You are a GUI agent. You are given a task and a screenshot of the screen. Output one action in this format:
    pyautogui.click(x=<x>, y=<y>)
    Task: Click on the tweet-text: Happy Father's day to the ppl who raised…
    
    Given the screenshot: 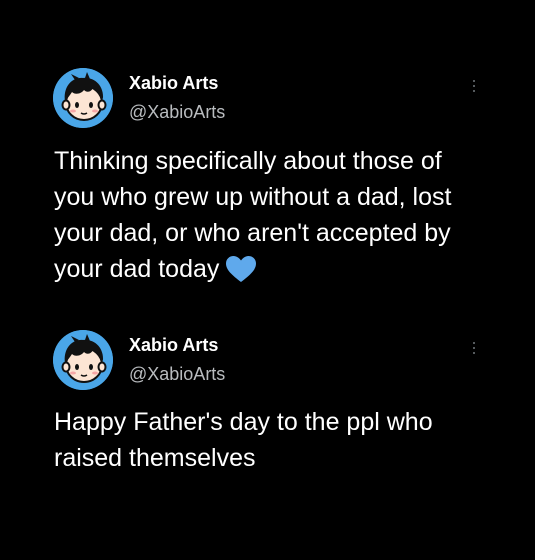 What is the action you would take?
    pyautogui.click(x=243, y=440)
    